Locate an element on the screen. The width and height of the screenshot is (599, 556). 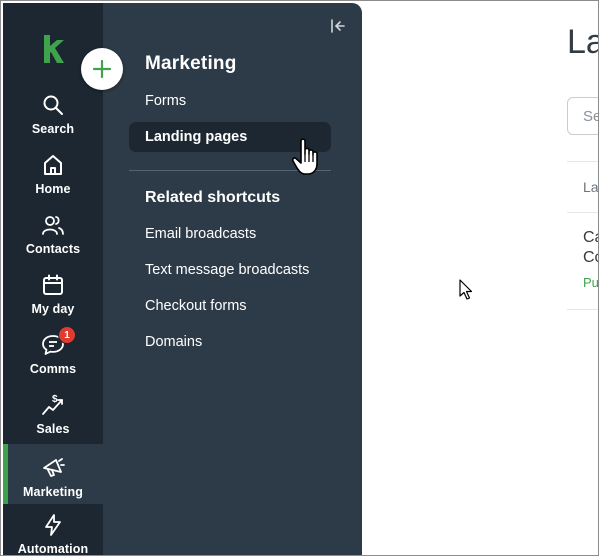
sales-icon: $ is located at coordinates (53, 405).